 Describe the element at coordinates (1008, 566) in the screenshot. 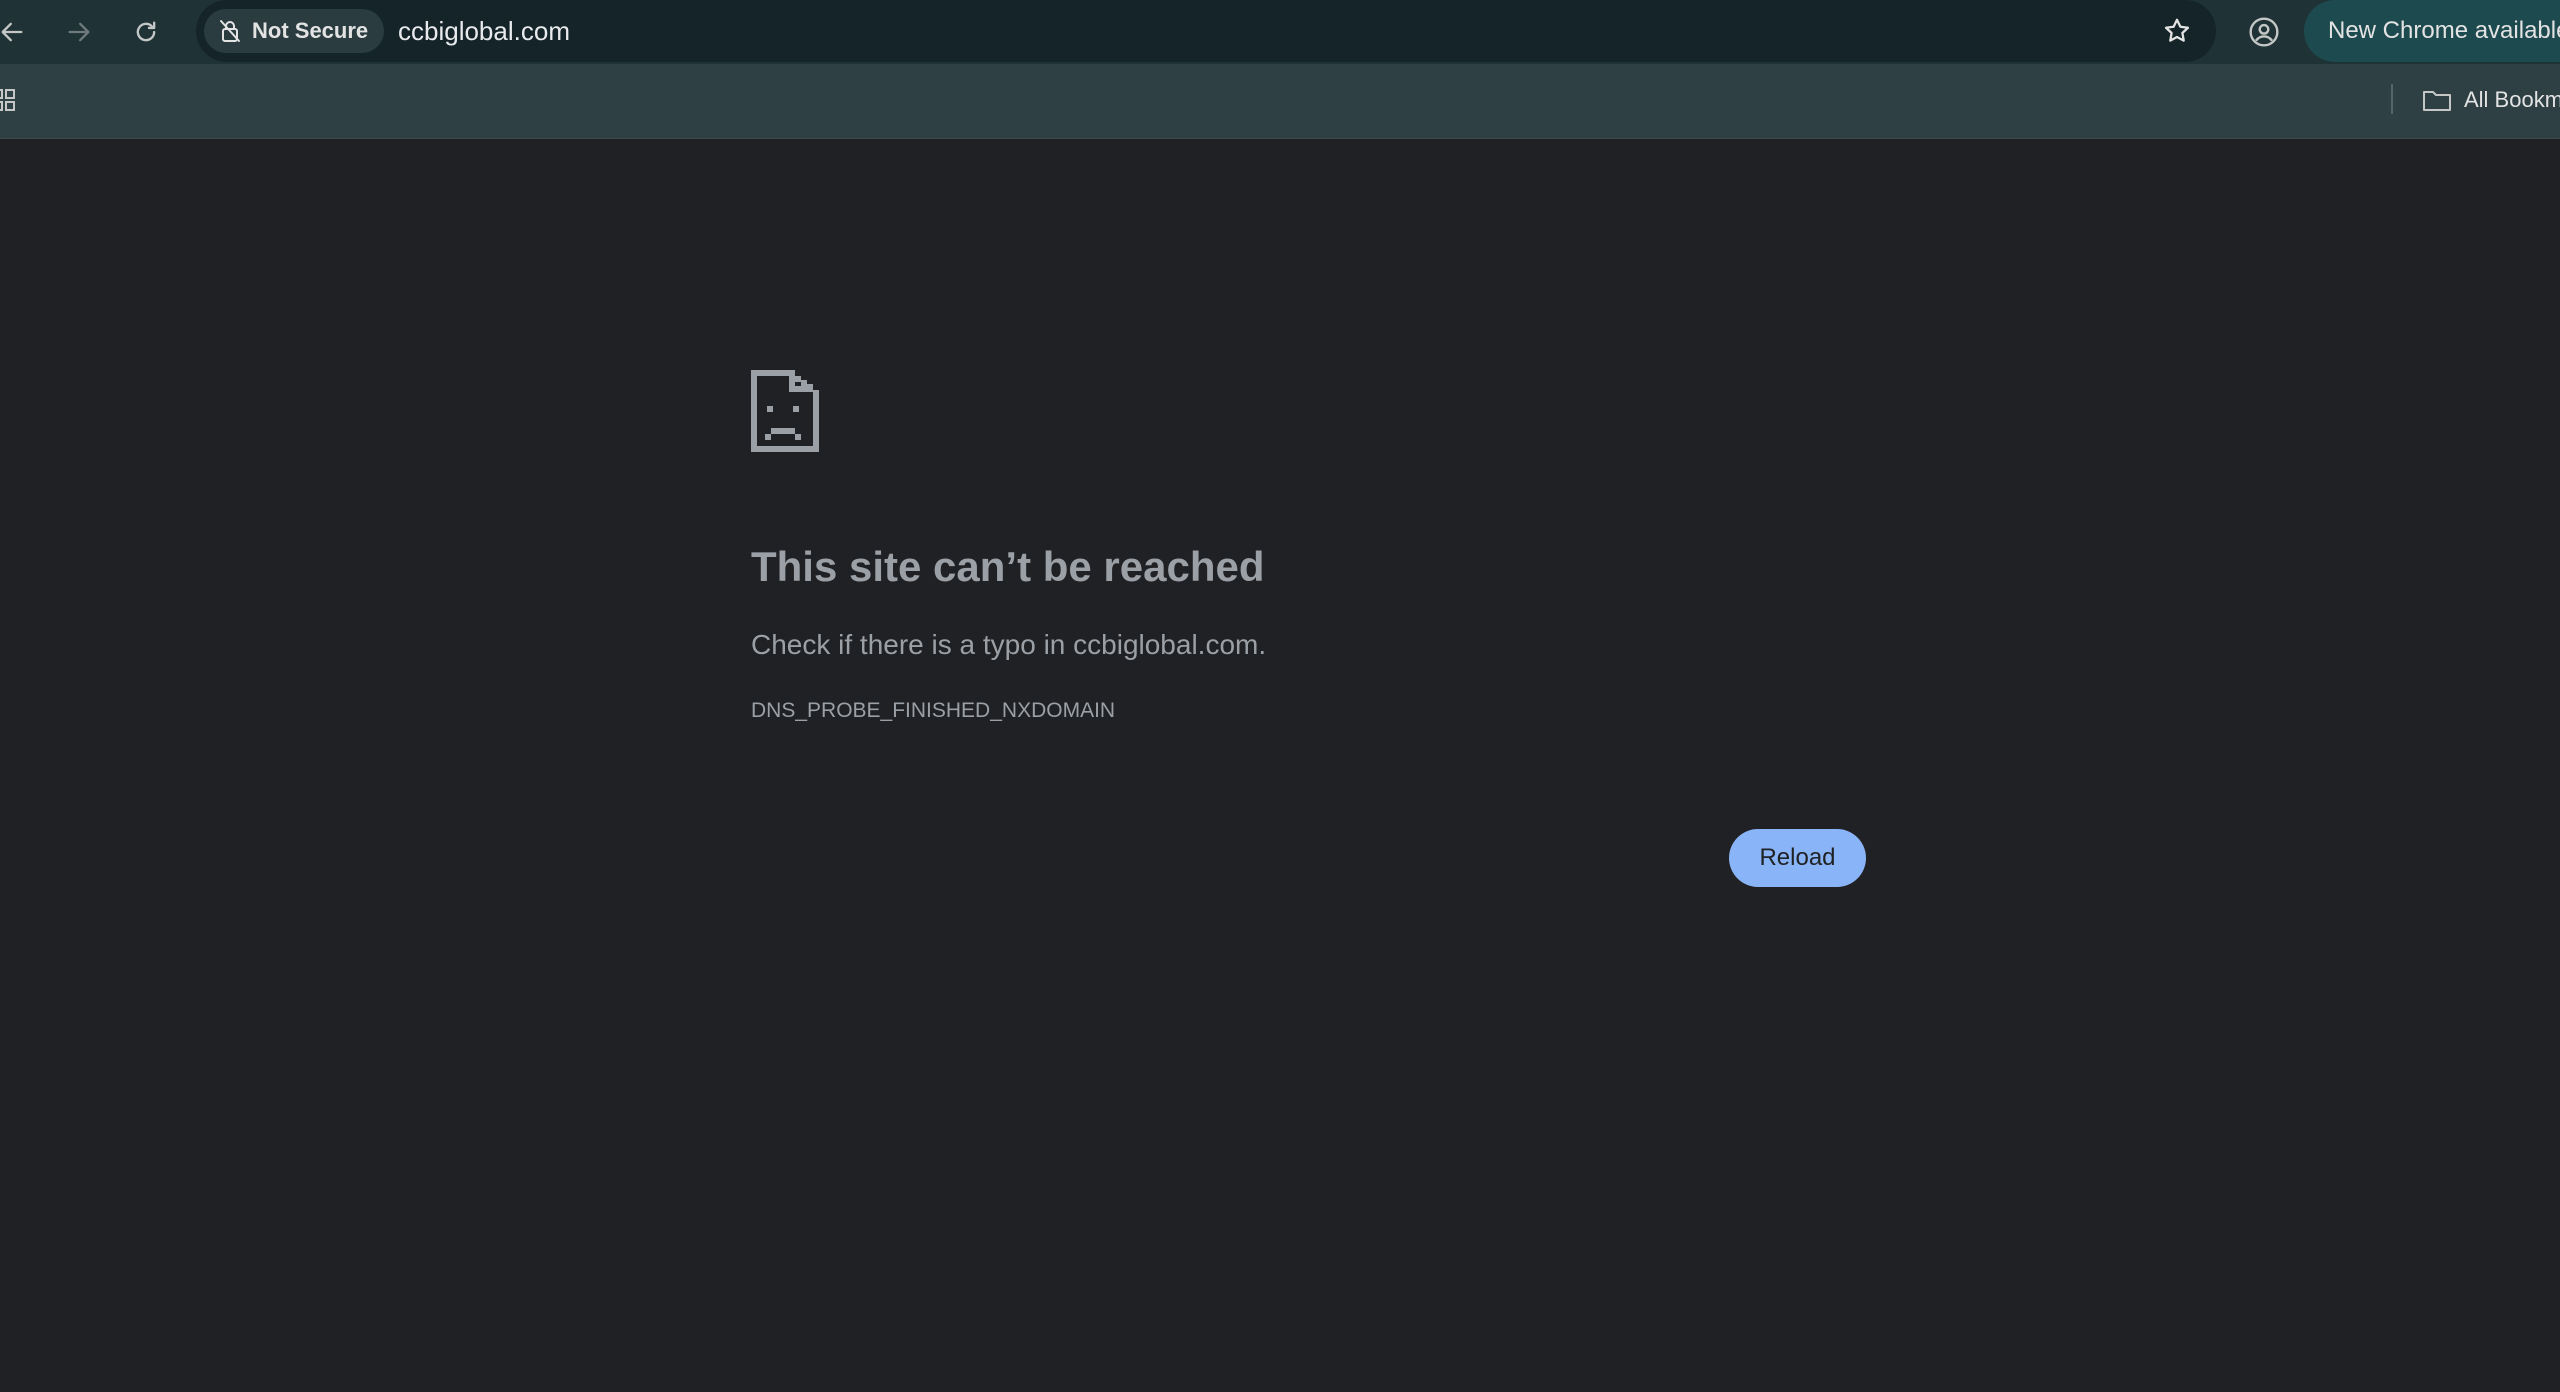

I see `error-title: This site can’t be reached` at that location.